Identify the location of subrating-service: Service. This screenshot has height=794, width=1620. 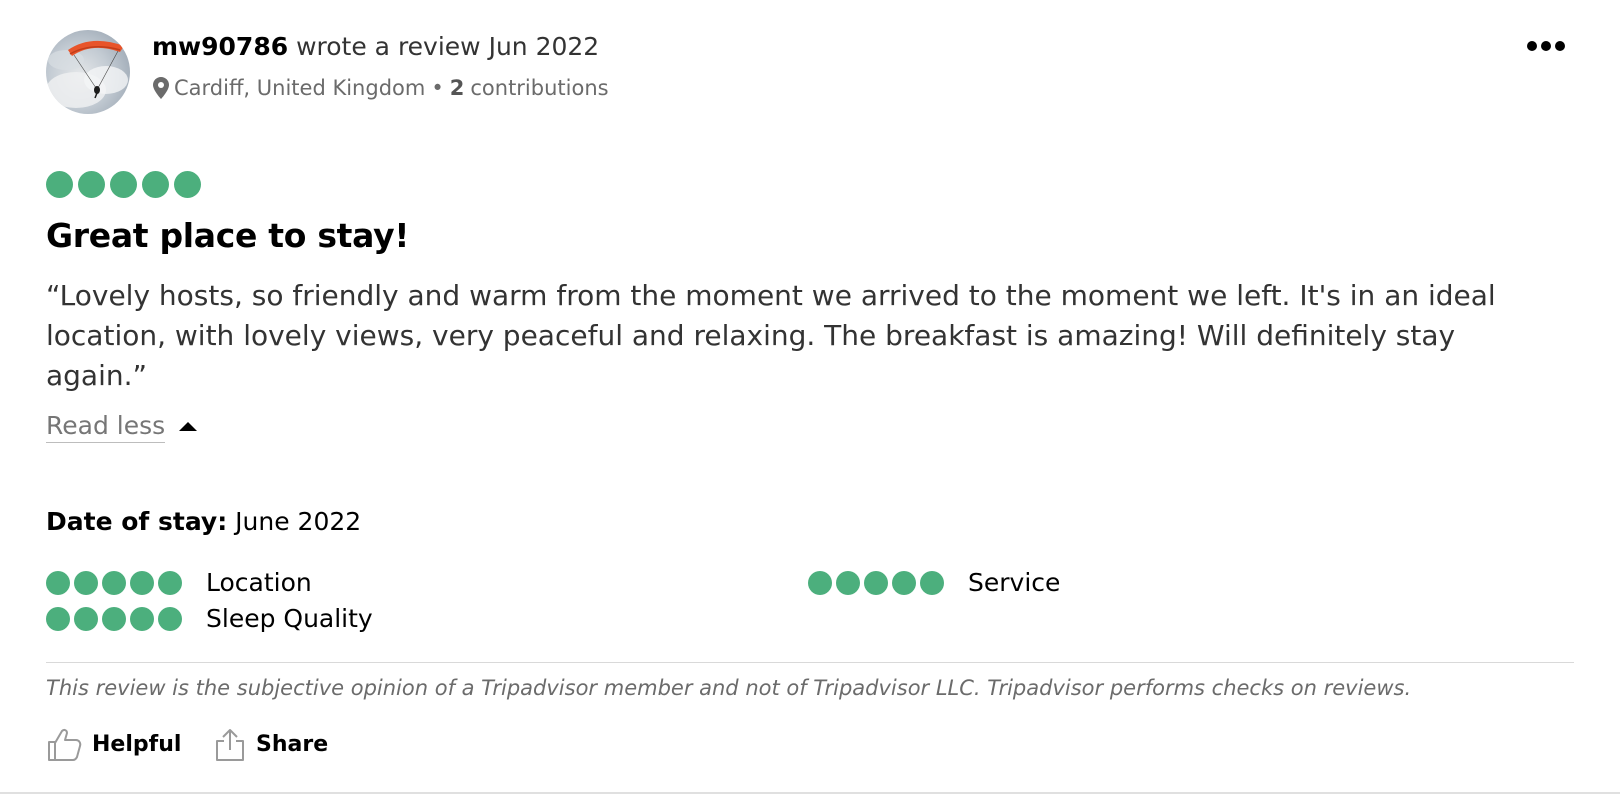
(934, 583).